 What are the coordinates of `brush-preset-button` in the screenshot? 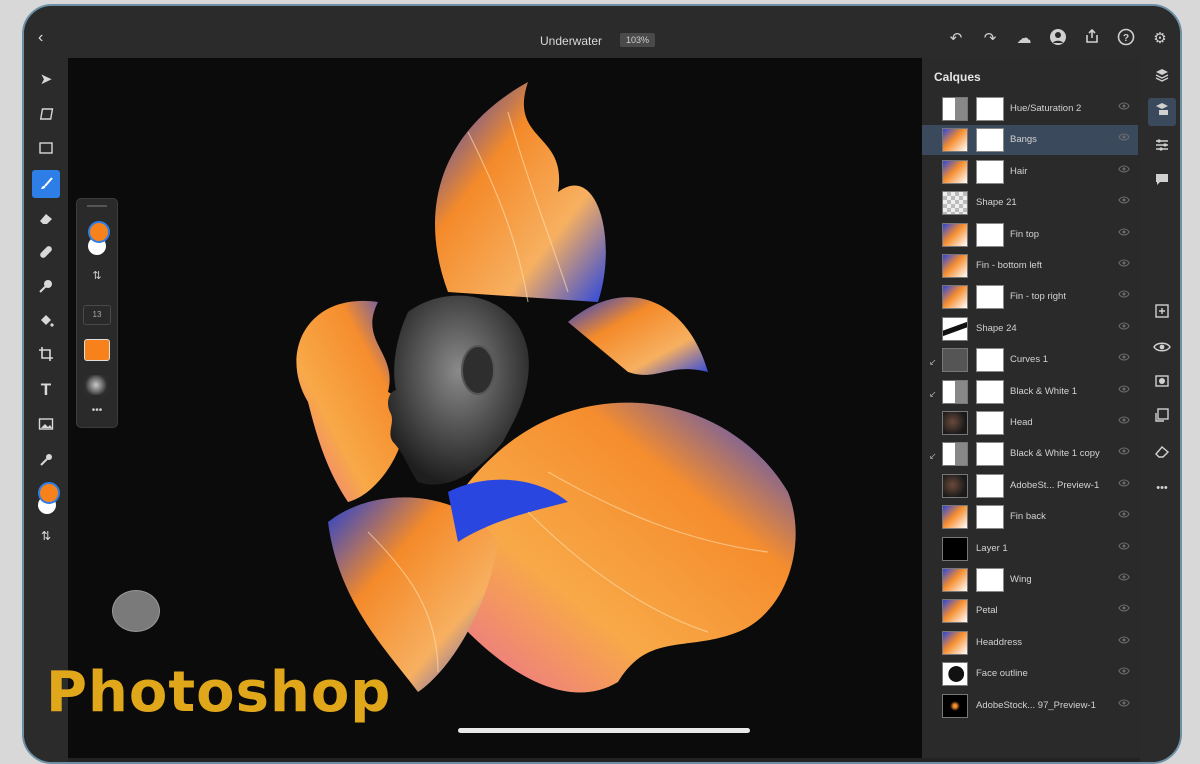 It's located at (96, 385).